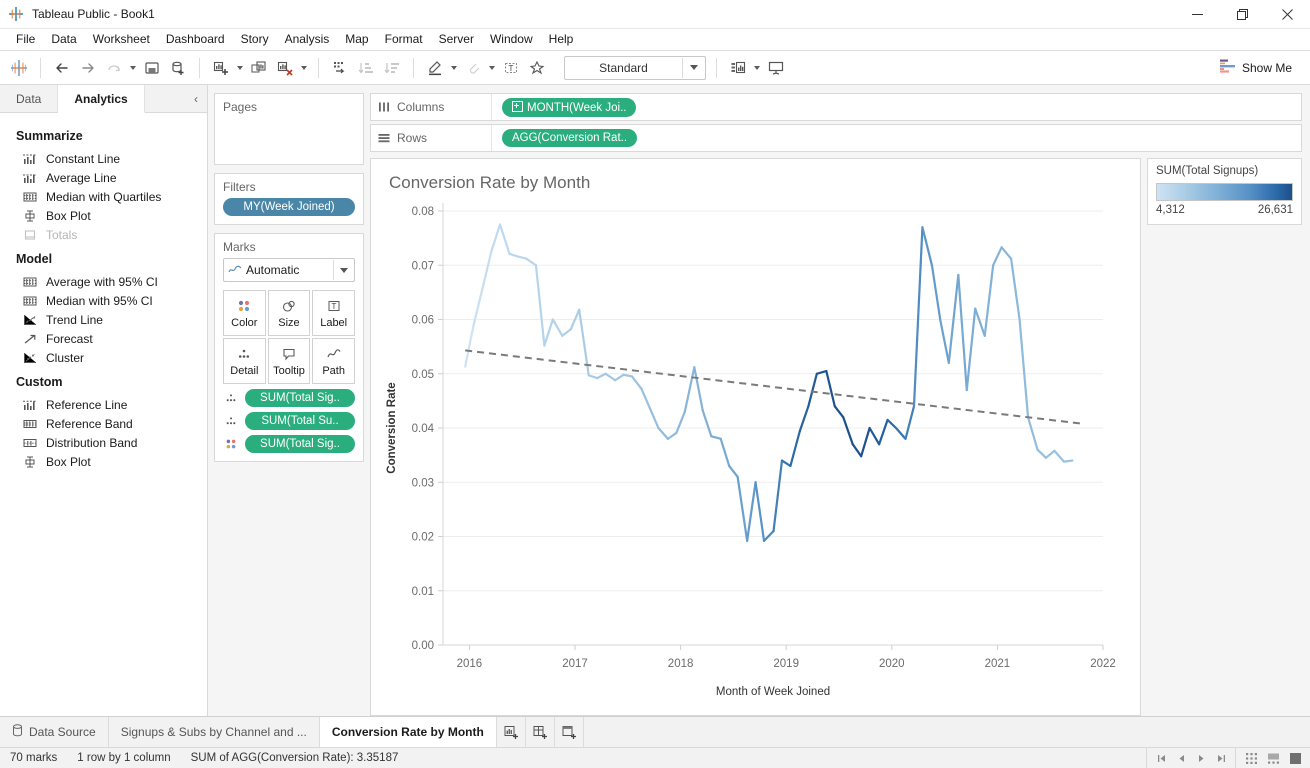 The height and width of the screenshot is (768, 1310). What do you see at coordinates (511, 732) in the screenshot?
I see `new-worksheet-tab-icon` at bounding box center [511, 732].